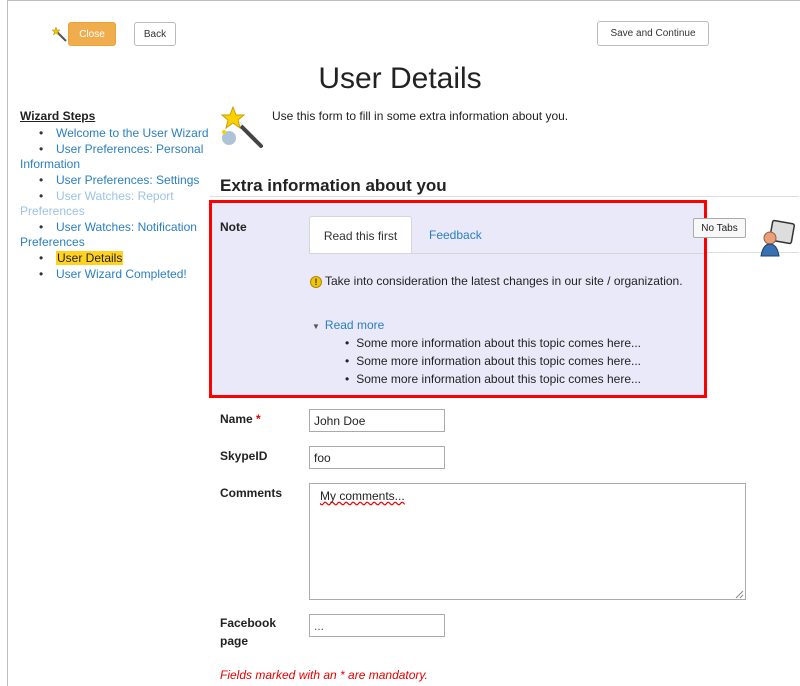 Image resolution: width=800 pixels, height=686 pixels. Describe the element at coordinates (127, 180) in the screenshot. I see `wizard-step-label: User Preferences: Settings` at that location.